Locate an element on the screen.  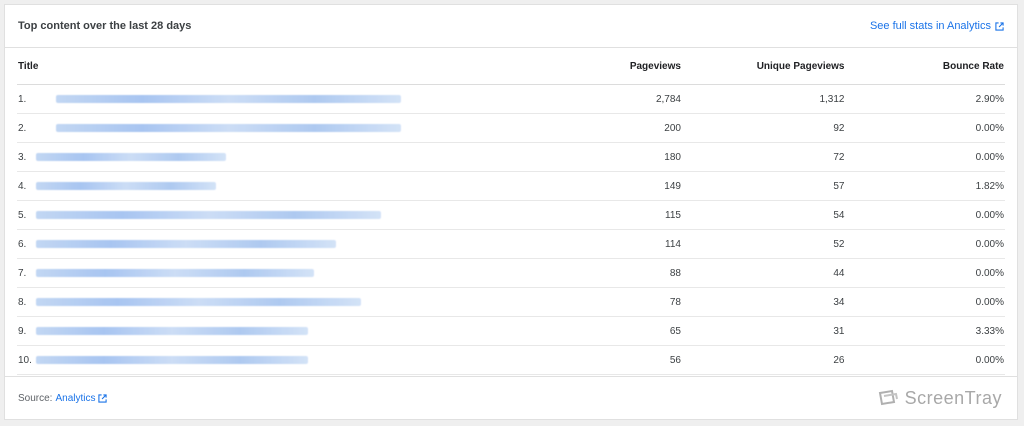
table-row: 8. 78 34 0.00% is located at coordinates (511, 302).